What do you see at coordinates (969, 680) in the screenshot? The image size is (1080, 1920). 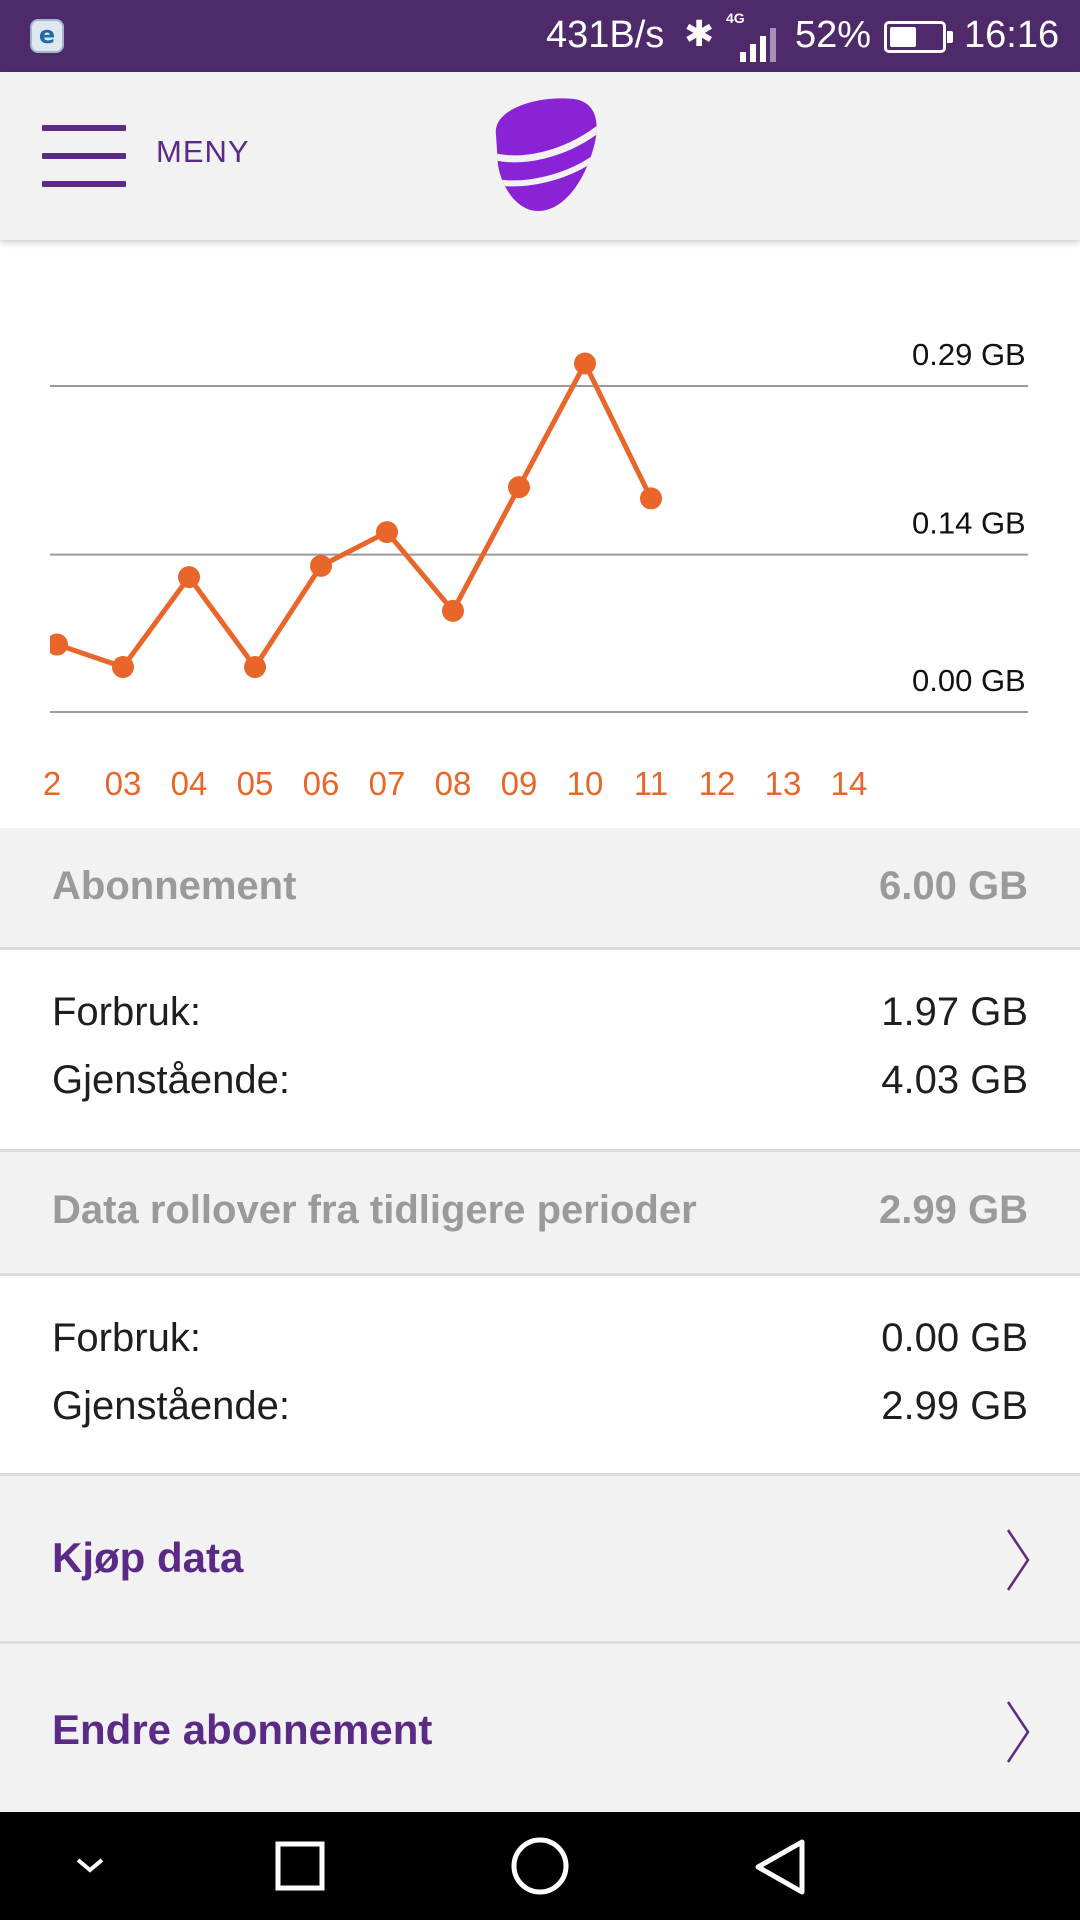 I see `y-tick-label: 0.00 GB` at bounding box center [969, 680].